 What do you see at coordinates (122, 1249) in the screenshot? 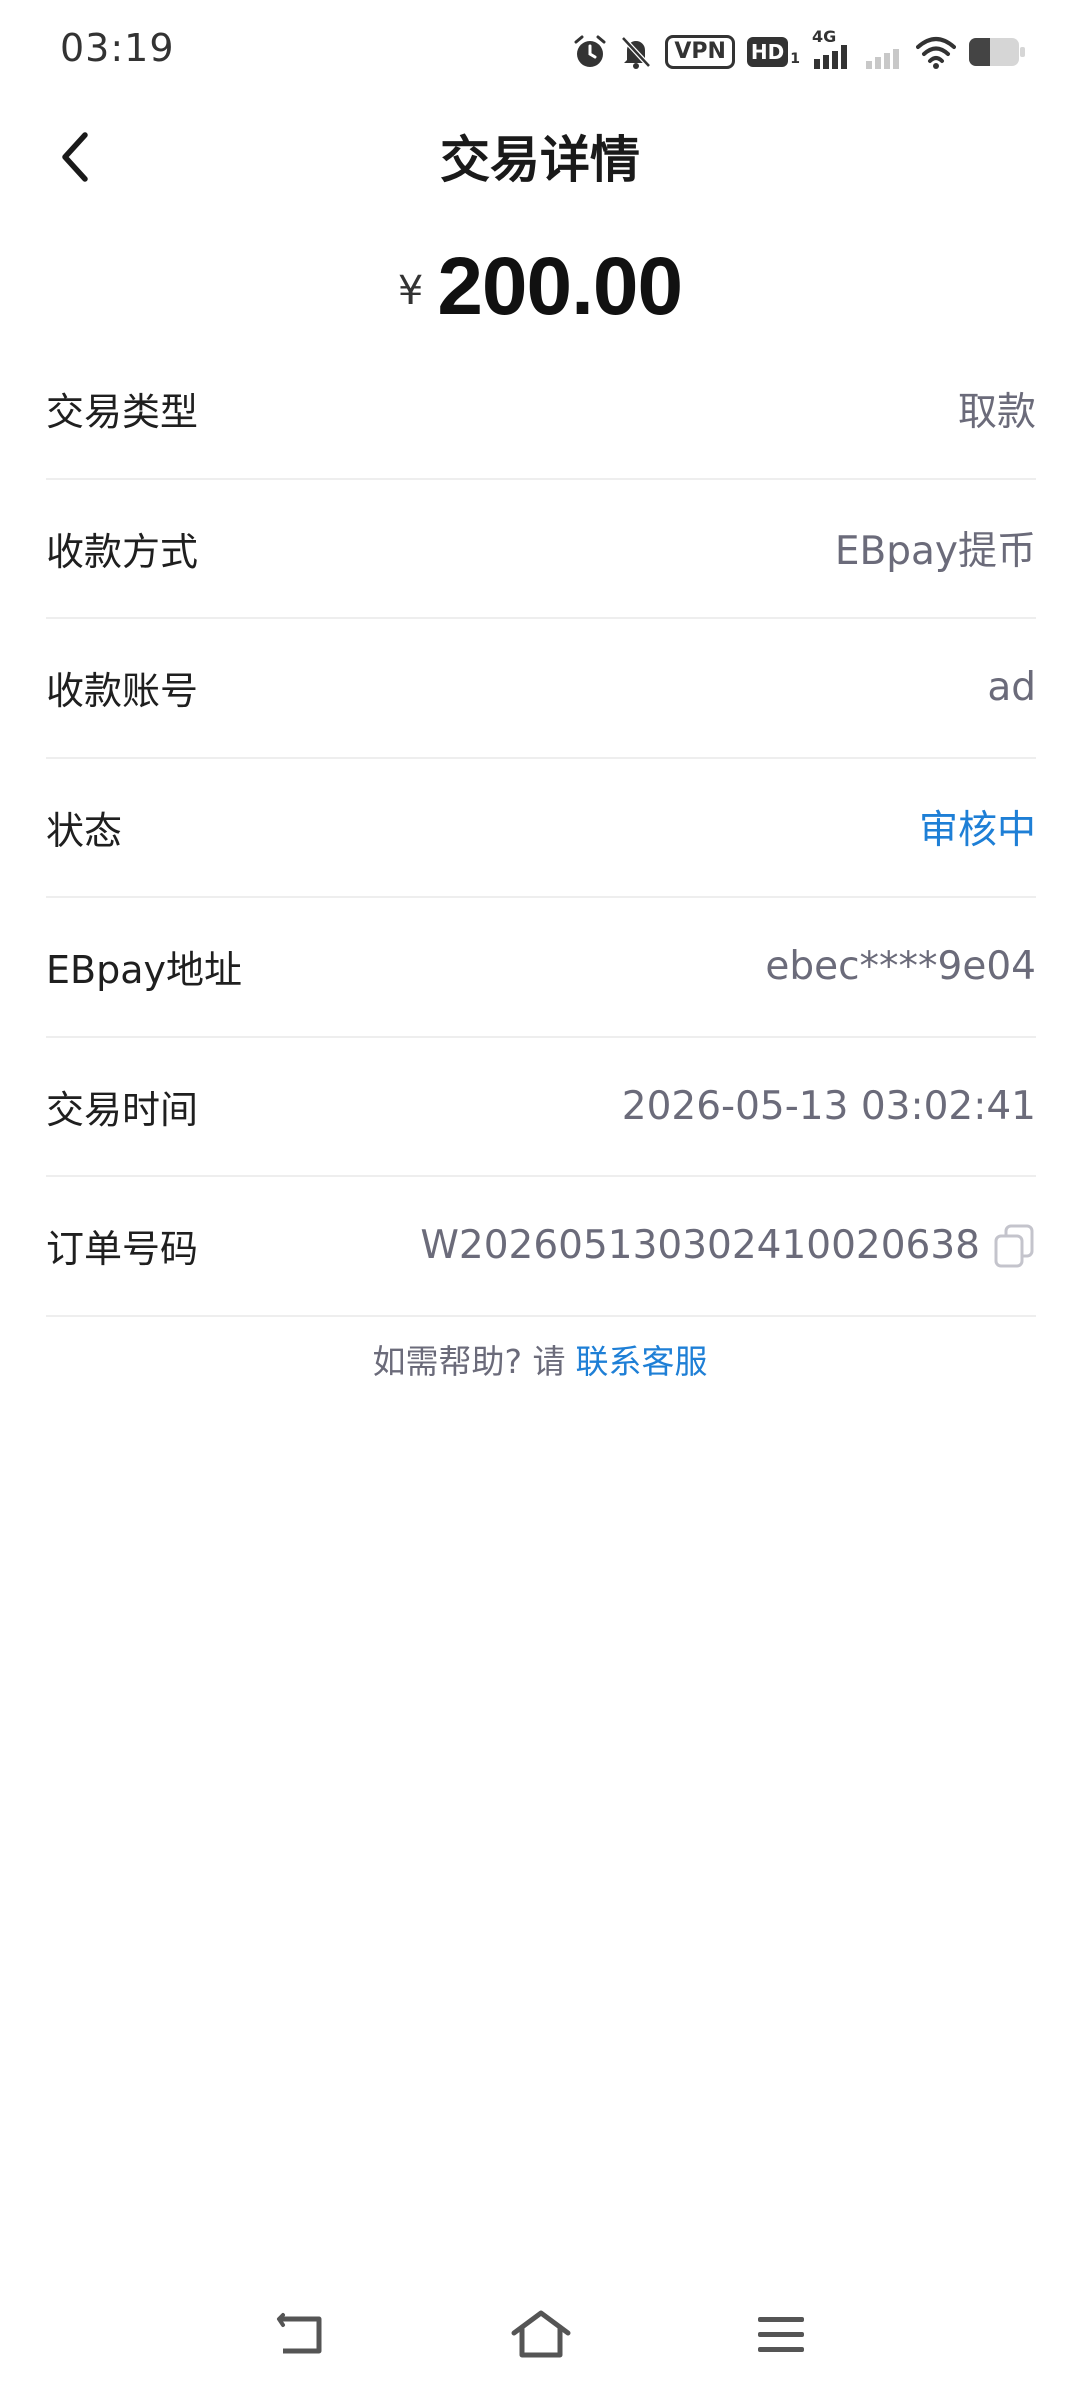
I see `row-label: 订单号码` at bounding box center [122, 1249].